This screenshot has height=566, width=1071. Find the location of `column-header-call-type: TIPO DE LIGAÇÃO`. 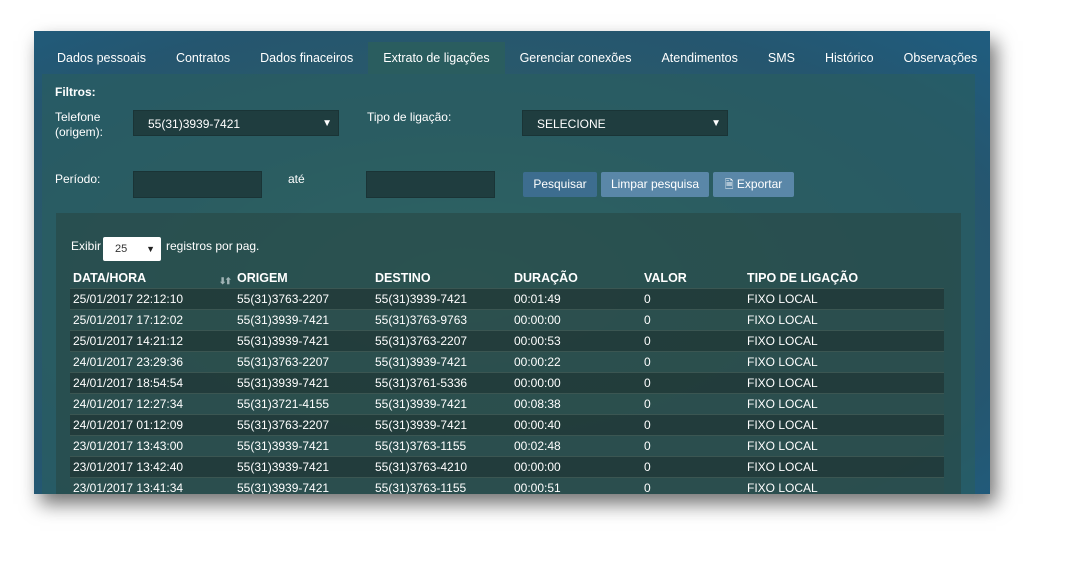

column-header-call-type: TIPO DE LIGAÇÃO is located at coordinates (844, 278).